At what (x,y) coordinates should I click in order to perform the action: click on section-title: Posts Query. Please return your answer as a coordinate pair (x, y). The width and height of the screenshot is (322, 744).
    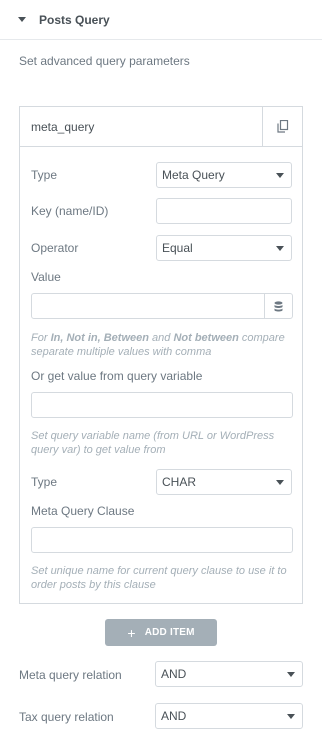
    Looking at the image, I should click on (74, 19).